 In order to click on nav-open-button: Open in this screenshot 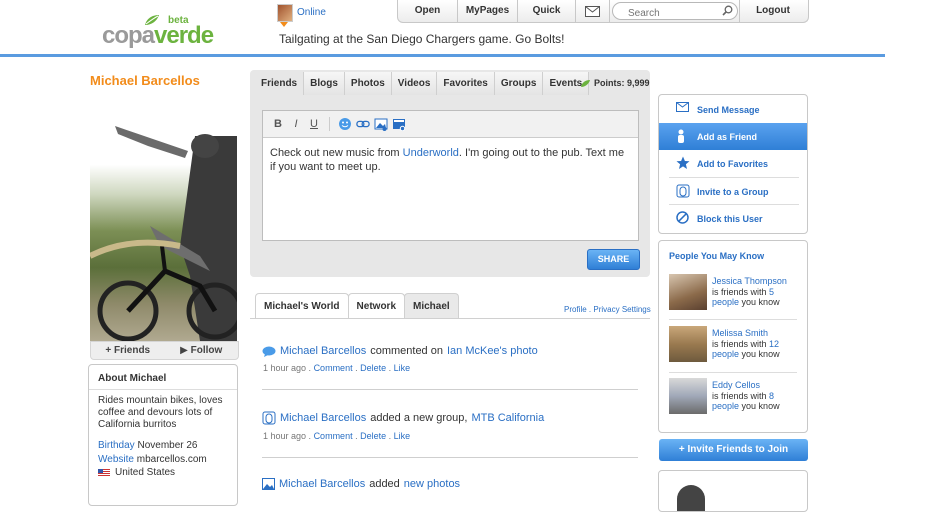, I will do `click(428, 11)`.